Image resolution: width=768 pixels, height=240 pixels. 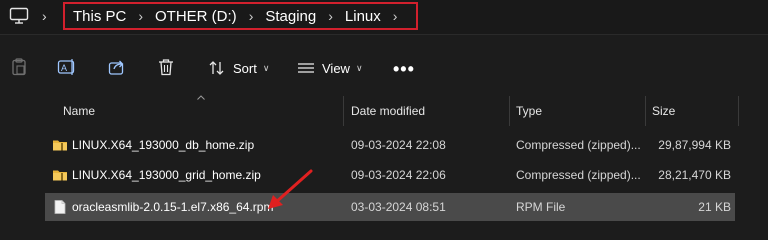 I want to click on file-date-modified: 03-03-2024 08:51, so click(x=398, y=207).